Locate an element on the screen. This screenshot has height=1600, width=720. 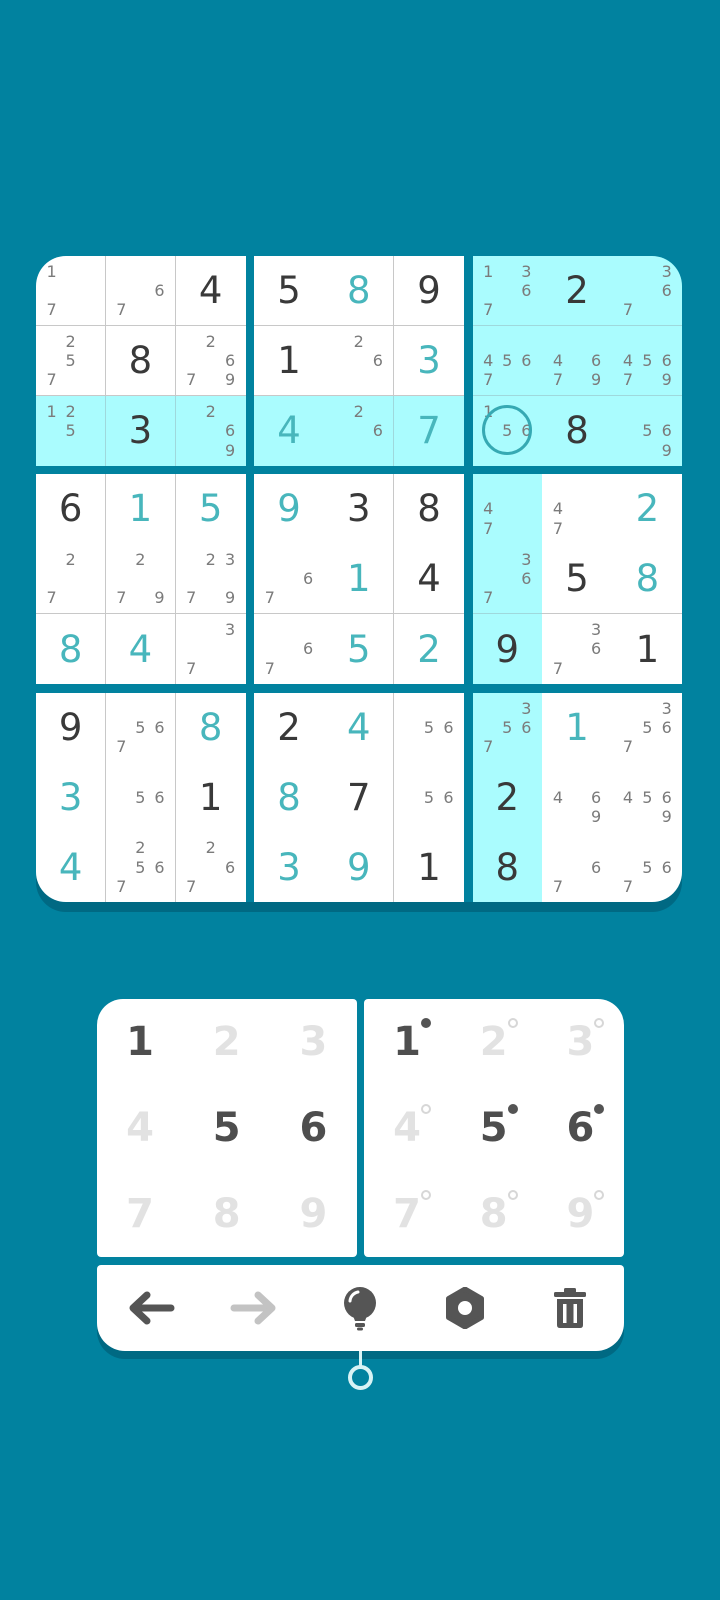
delete-button is located at coordinates (569, 1308).